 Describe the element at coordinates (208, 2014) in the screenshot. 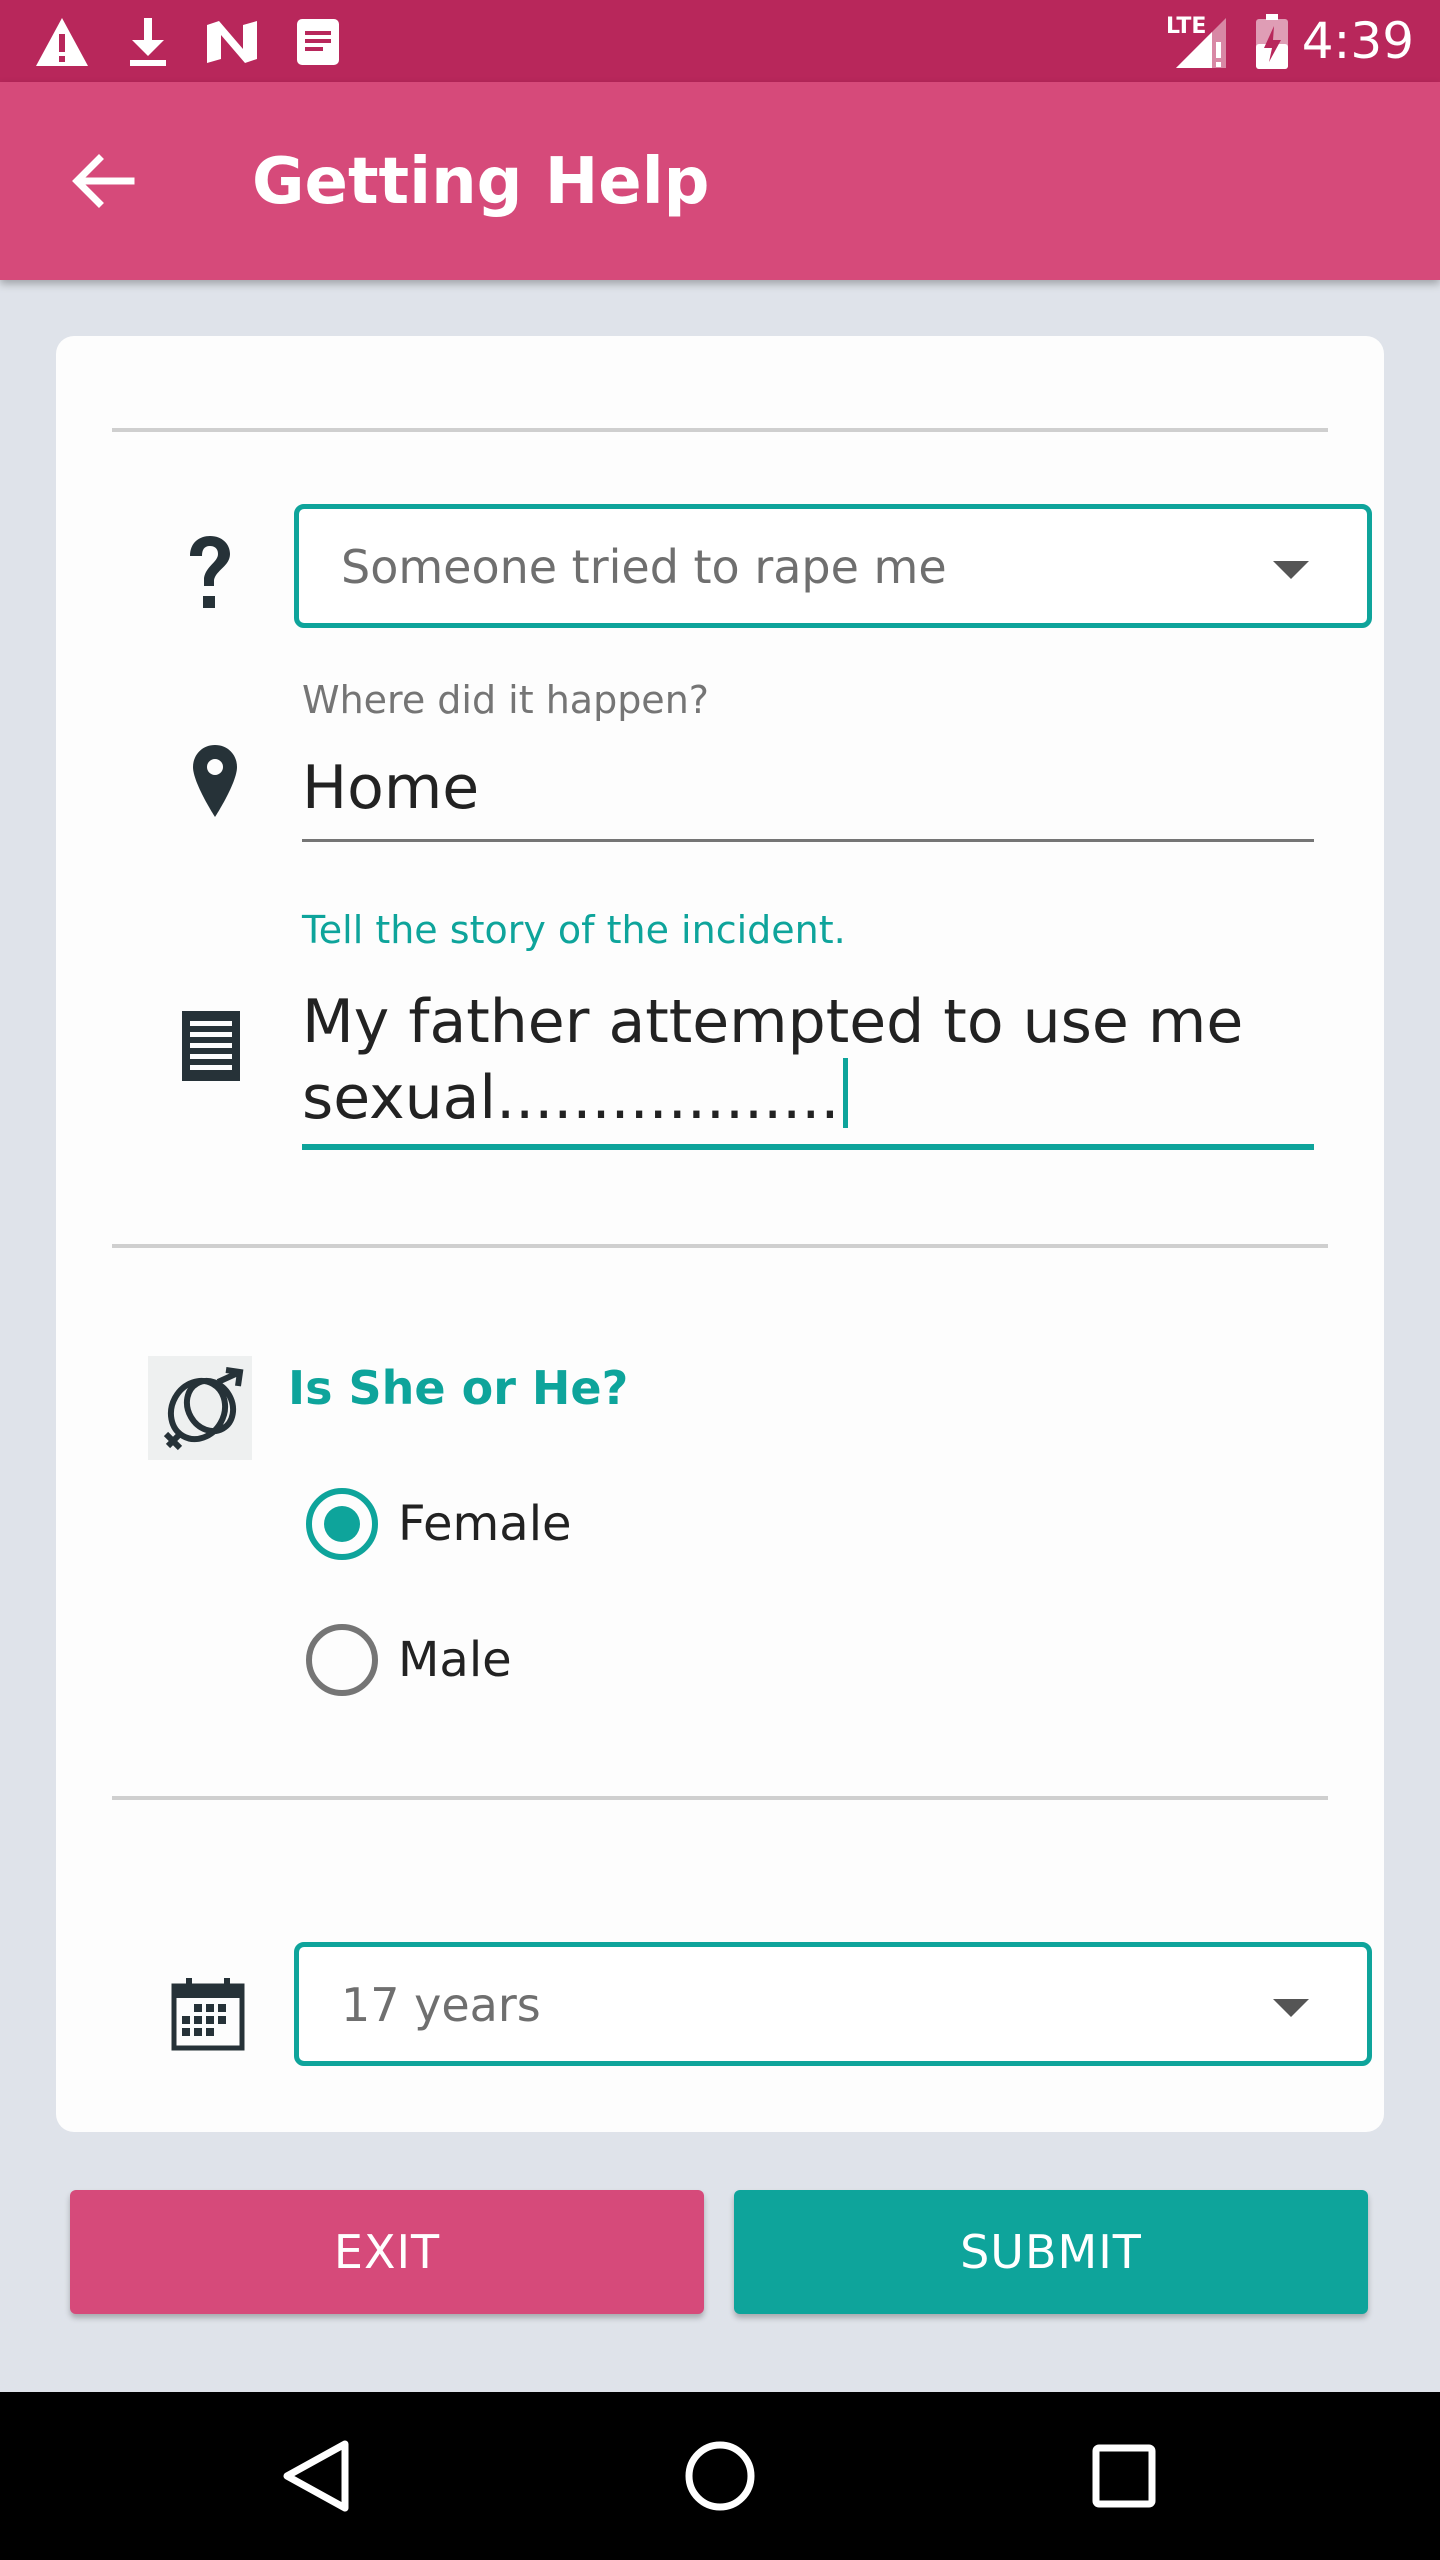

I see `calendar-icon` at that location.